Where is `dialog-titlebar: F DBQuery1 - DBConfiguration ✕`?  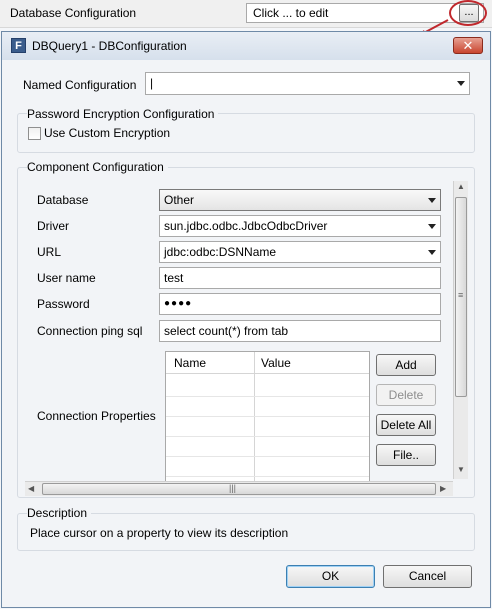
dialog-titlebar: F DBQuery1 - DBConfiguration ✕ is located at coordinates (246, 46).